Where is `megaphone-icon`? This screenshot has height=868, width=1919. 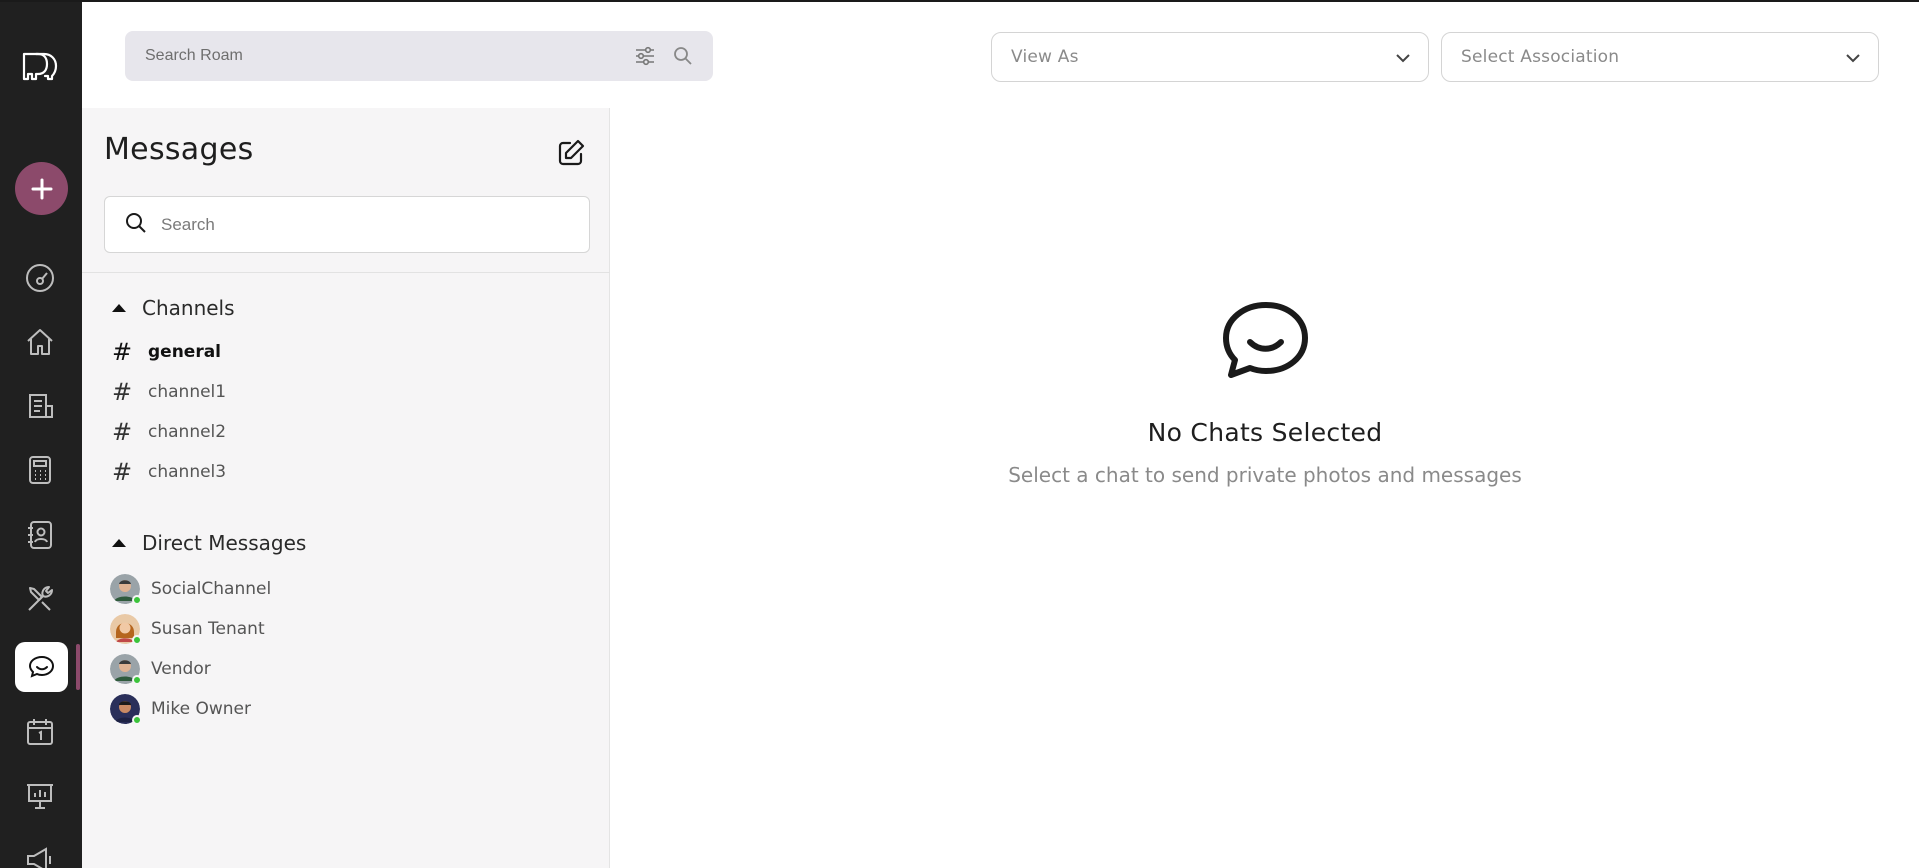
megaphone-icon is located at coordinates (40, 853).